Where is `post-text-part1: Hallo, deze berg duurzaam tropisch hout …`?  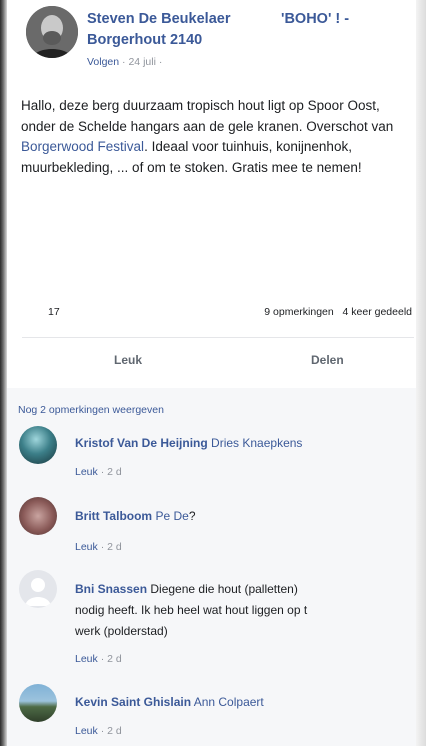
post-text-part1: Hallo, deze berg duurzaam tropisch hout … is located at coordinates (207, 116).